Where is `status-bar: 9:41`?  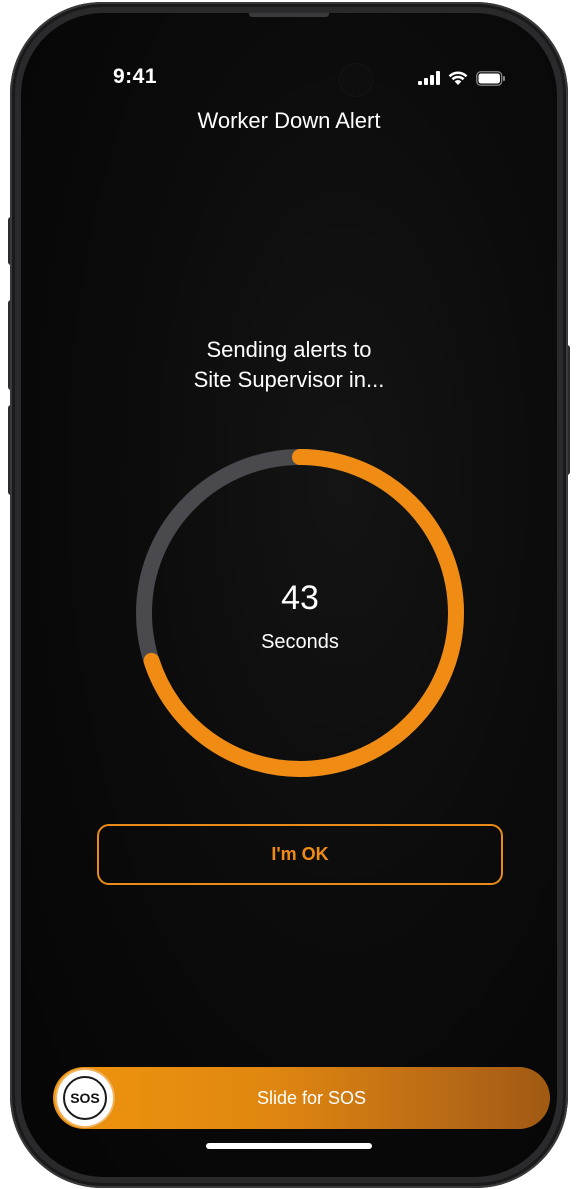 status-bar: 9:41 is located at coordinates (289, 68).